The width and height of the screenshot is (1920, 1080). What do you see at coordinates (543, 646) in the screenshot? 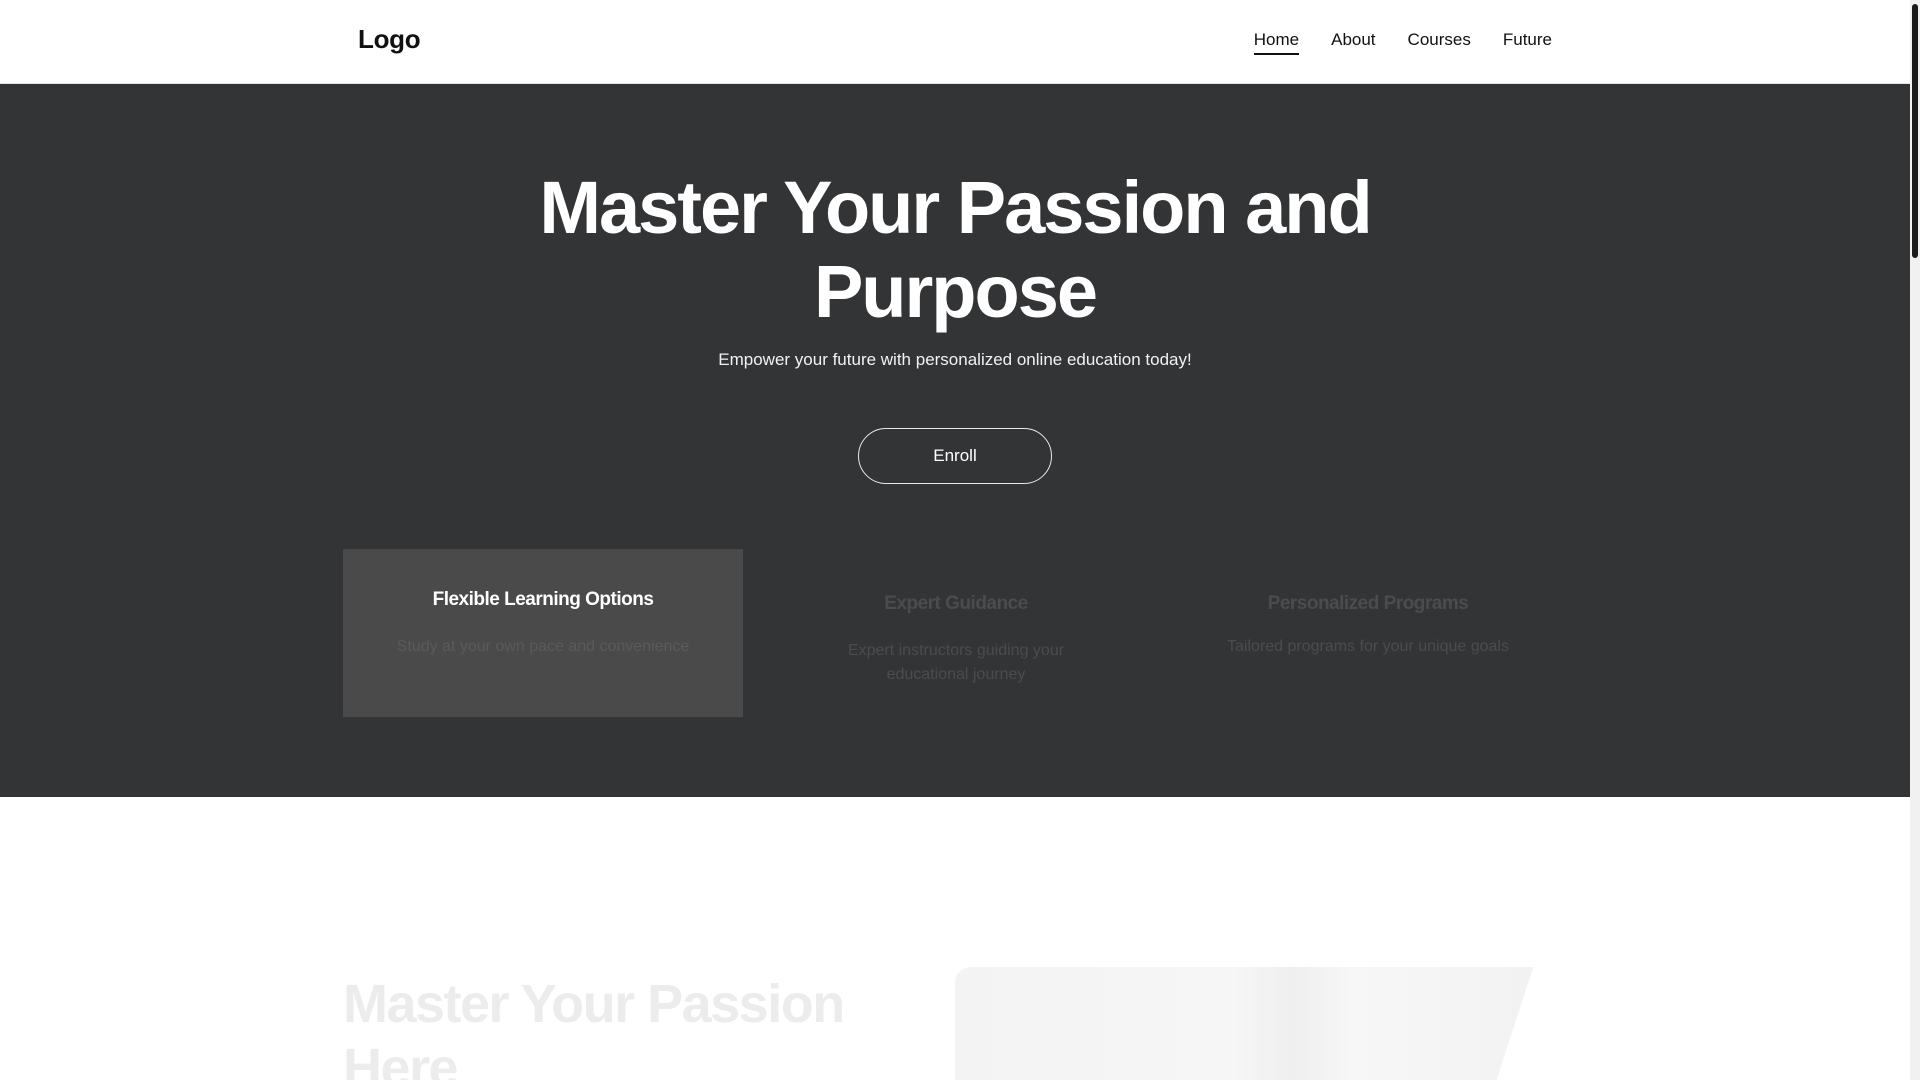
I see `feature-text: Study at your own pace and convenience` at bounding box center [543, 646].